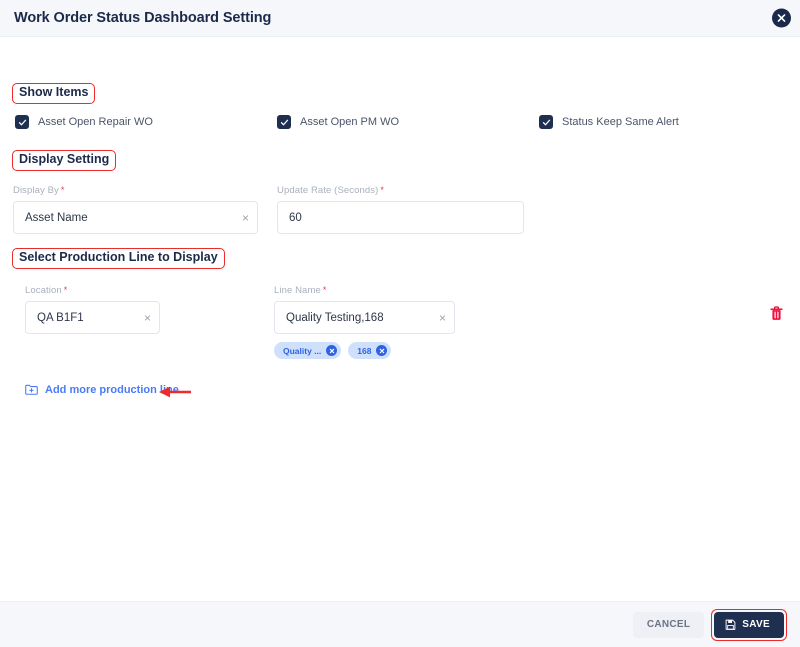  I want to click on field-label-text: Location, so click(43, 290).